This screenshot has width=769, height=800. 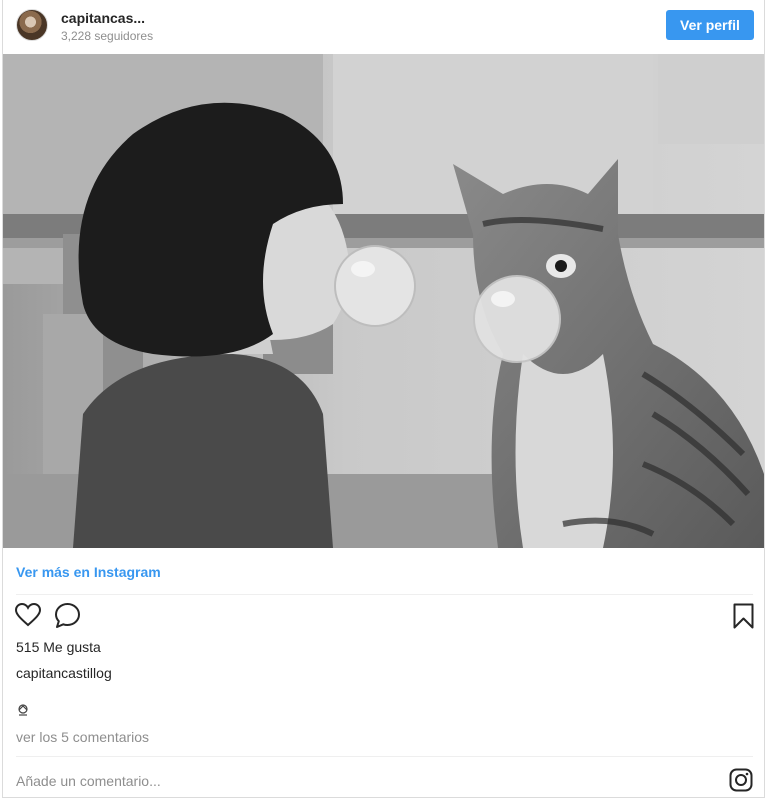 I want to click on emoji-icon, so click(x=23, y=712).